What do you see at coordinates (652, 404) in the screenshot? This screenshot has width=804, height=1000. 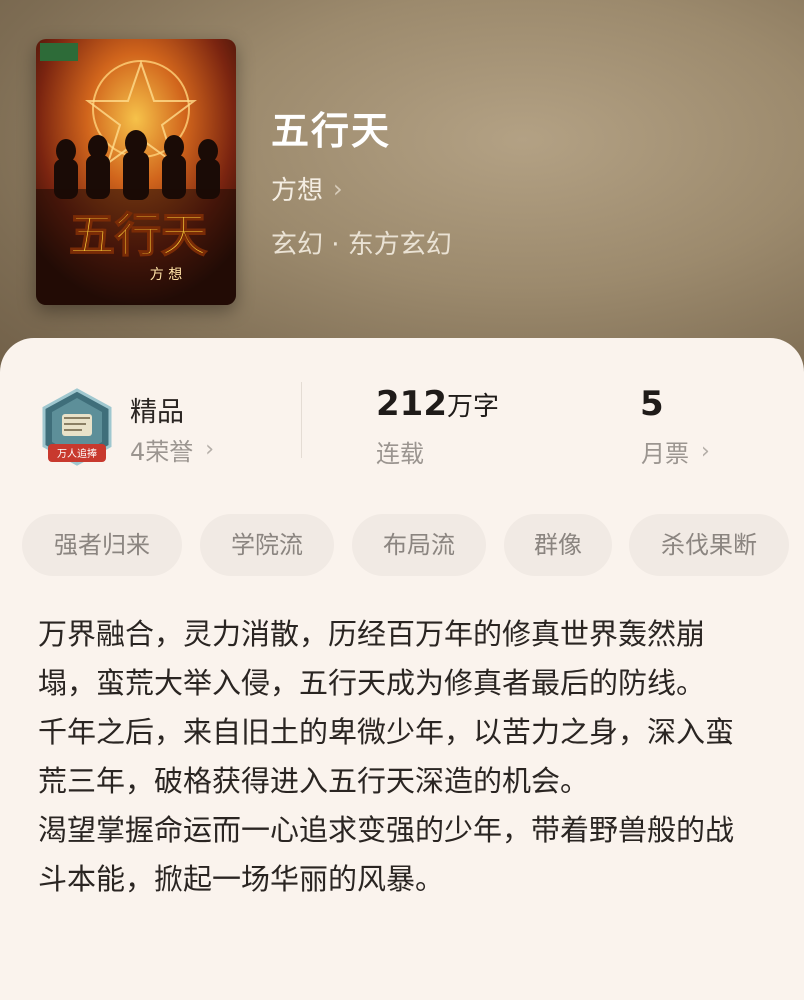 I see `monthly-ticket-count: 5` at bounding box center [652, 404].